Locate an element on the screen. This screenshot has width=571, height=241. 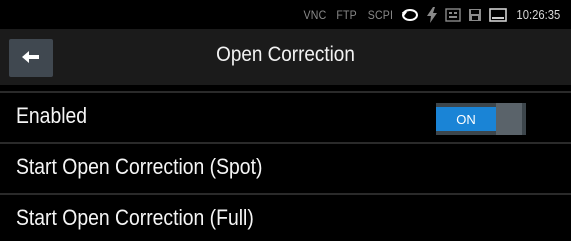
save-icon is located at coordinates (475, 15).